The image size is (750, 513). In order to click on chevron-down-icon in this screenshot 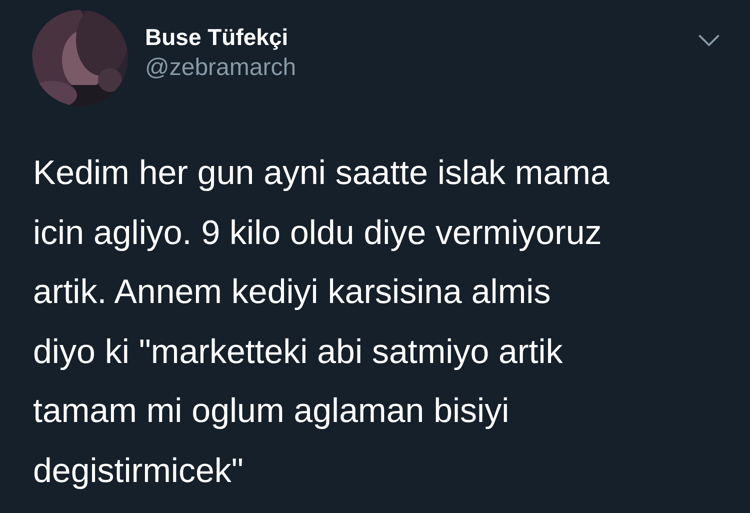, I will do `click(709, 40)`.